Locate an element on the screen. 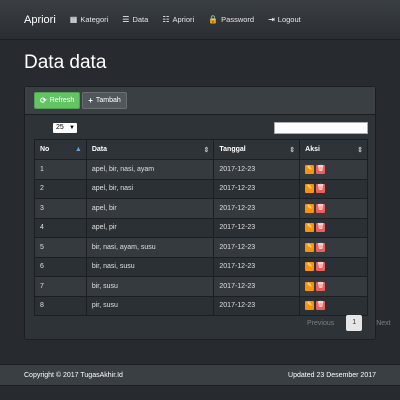 This screenshot has height=400, width=400. col-header-tanggal: Tanggal ⇕ is located at coordinates (257, 149).